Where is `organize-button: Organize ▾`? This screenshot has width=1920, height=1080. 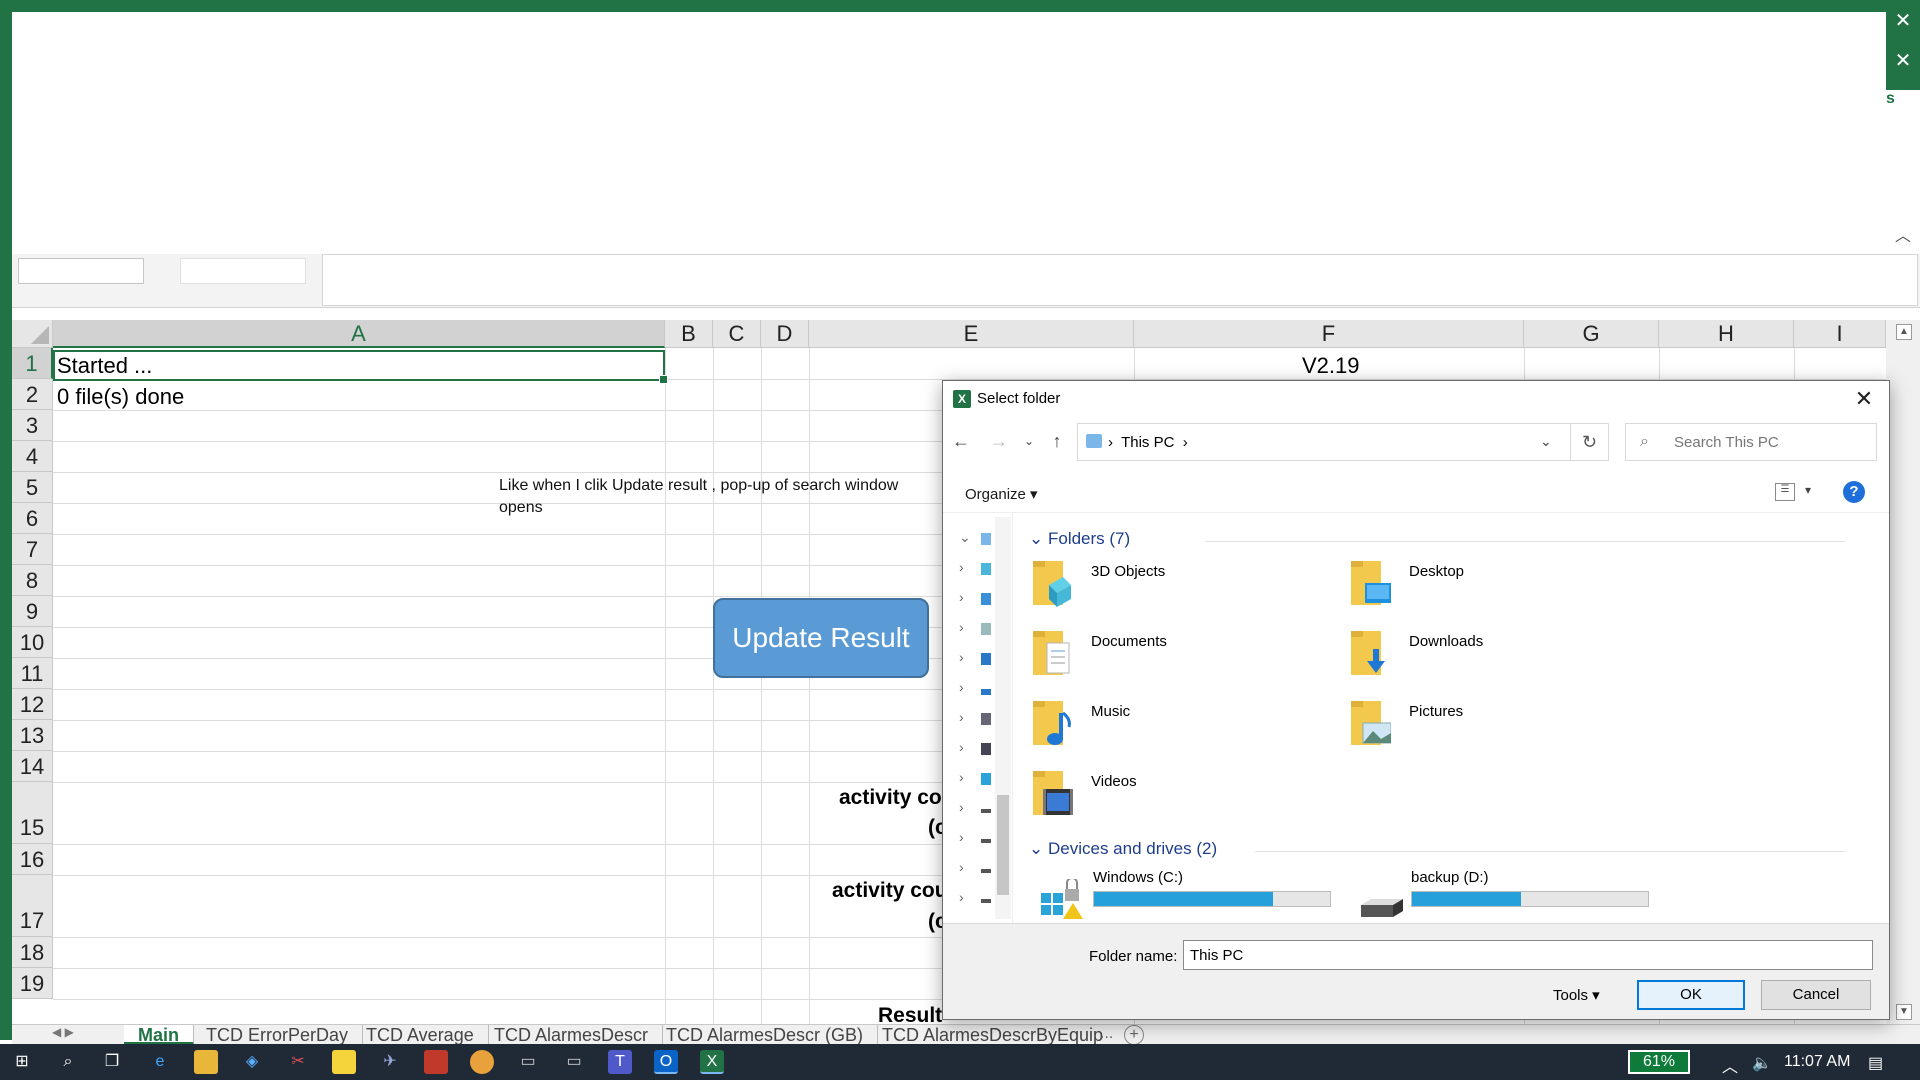 organize-button: Organize ▾ is located at coordinates (1001, 494).